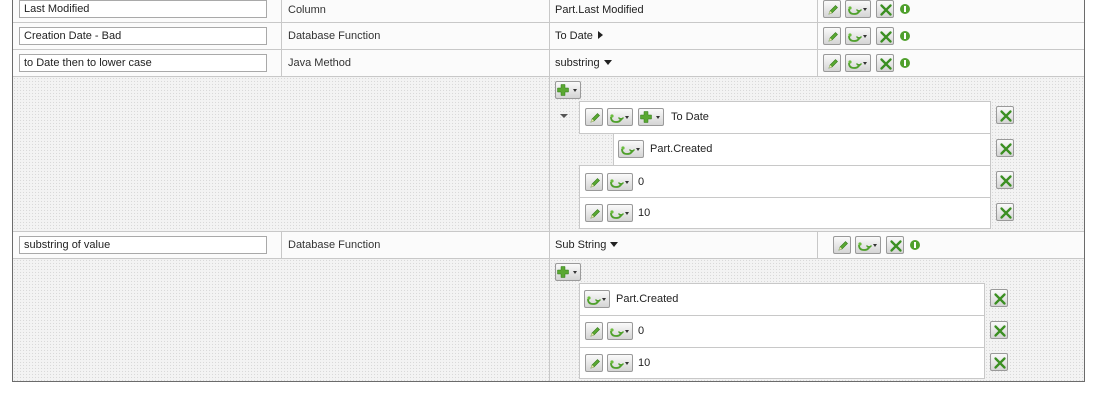 This screenshot has width=1096, height=404. I want to click on name-cell: to Date then to lower case, so click(147, 63).